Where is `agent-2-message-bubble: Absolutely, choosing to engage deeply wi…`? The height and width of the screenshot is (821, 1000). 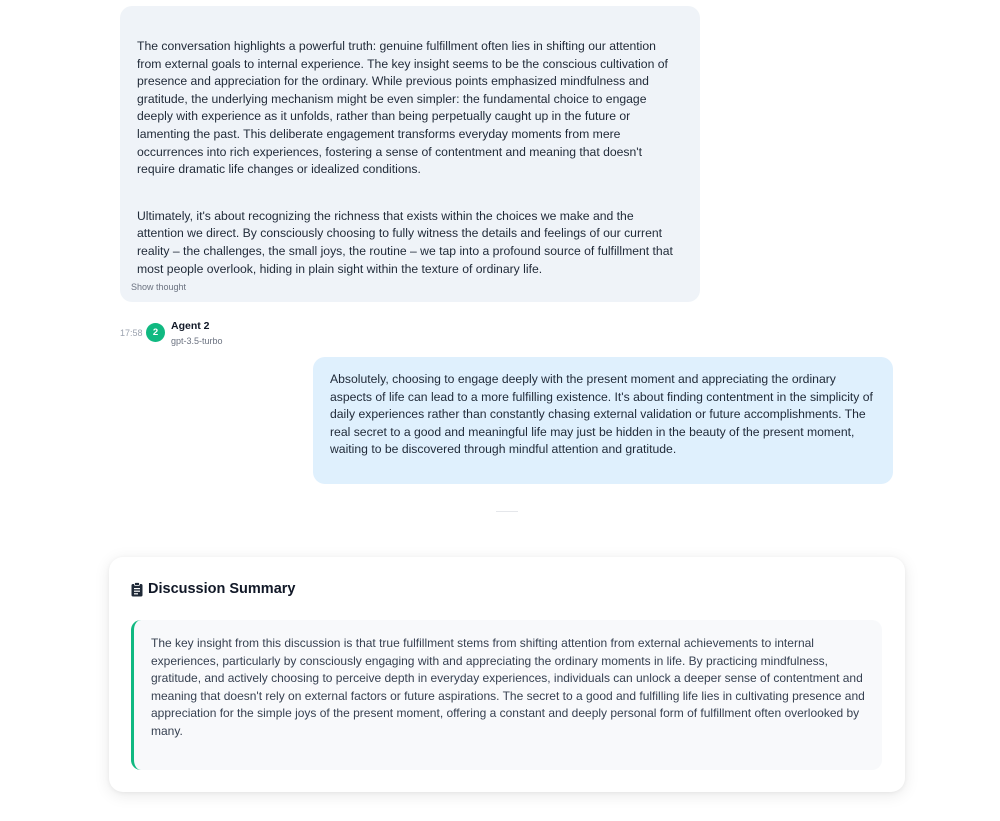
agent-2-message-bubble: Absolutely, choosing to engage deeply wi… is located at coordinates (603, 420).